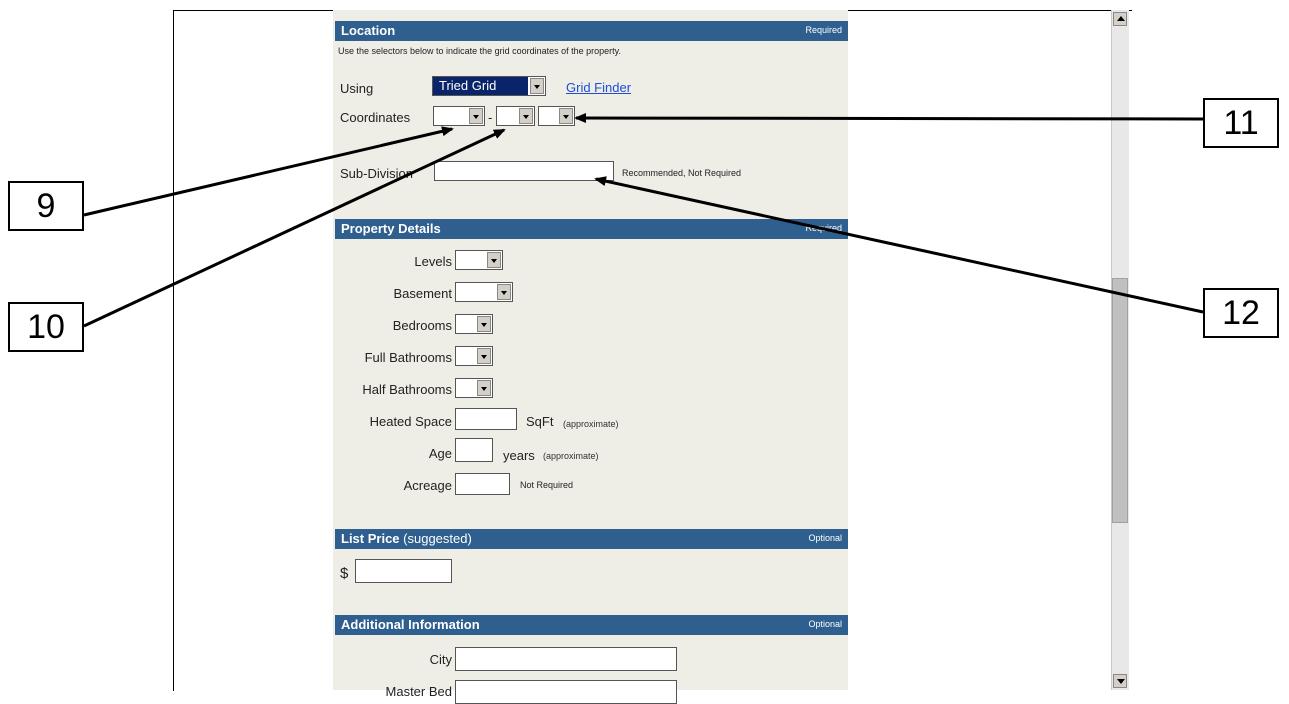 The height and width of the screenshot is (704, 1289). Describe the element at coordinates (1241, 313) in the screenshot. I see `callout-12: 12` at that location.